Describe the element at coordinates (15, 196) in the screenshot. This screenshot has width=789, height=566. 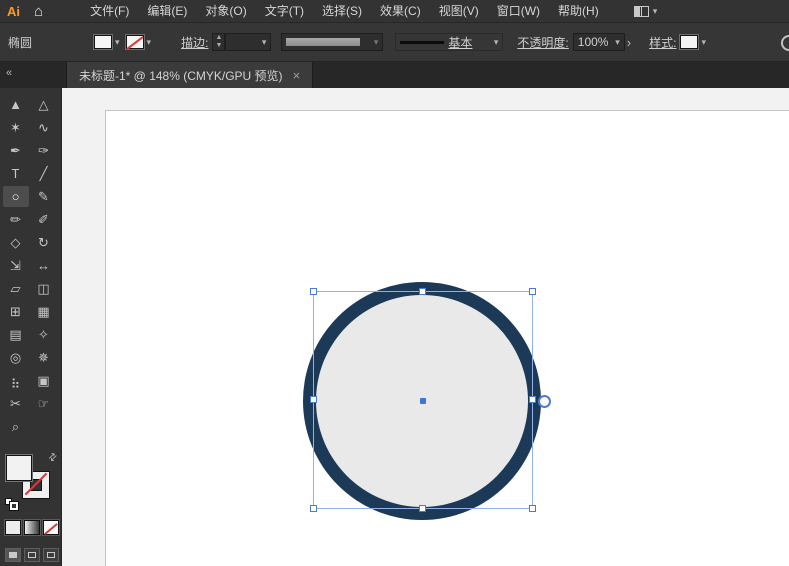
I see `ellipse-tool: ○` at that location.